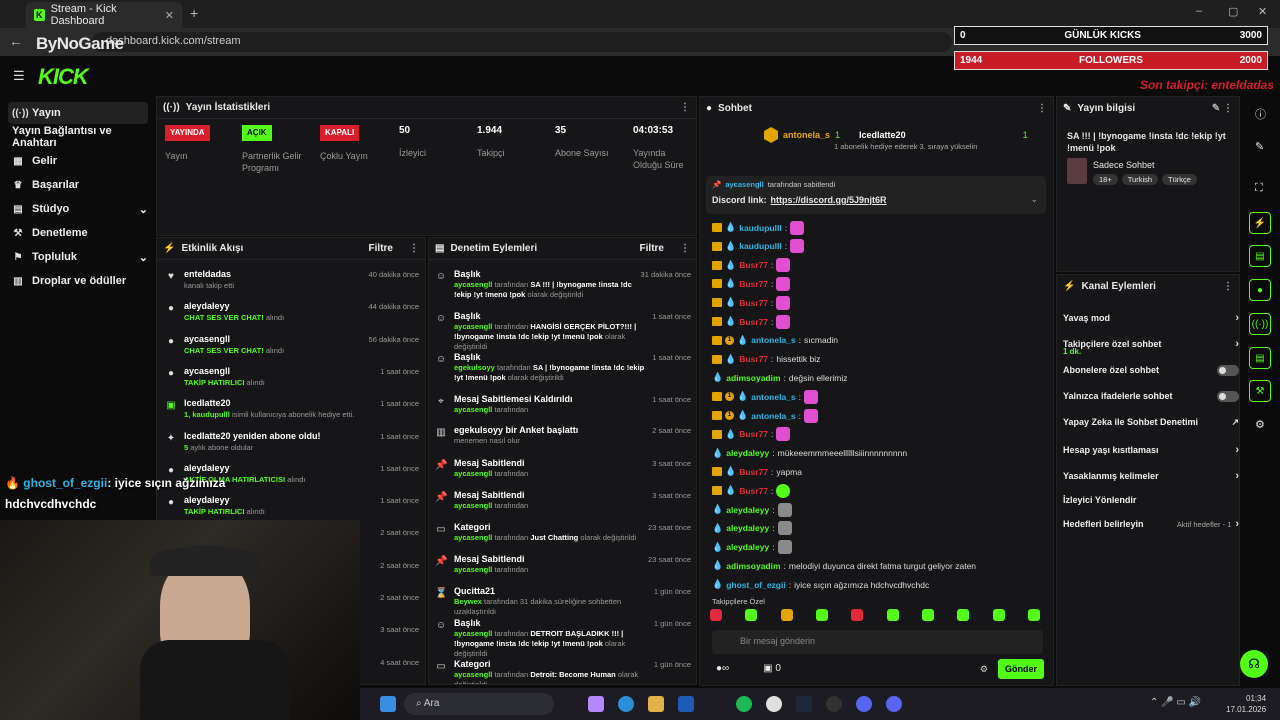 The image size is (1280, 720). What do you see at coordinates (1262, 11) in the screenshot?
I see `close-window-icon: ✕` at bounding box center [1262, 11].